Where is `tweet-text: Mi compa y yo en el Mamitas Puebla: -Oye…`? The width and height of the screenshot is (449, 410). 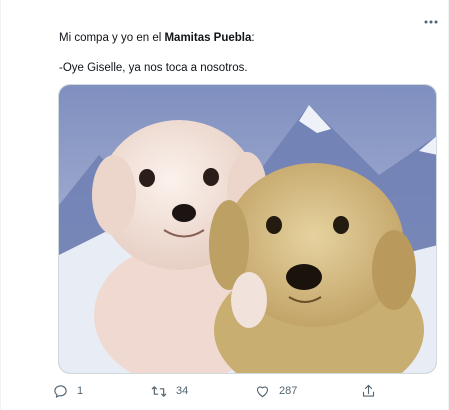
tweet-text: Mi compa y yo en el Mamitas Puebla: -Oye… is located at coordinates (249, 53).